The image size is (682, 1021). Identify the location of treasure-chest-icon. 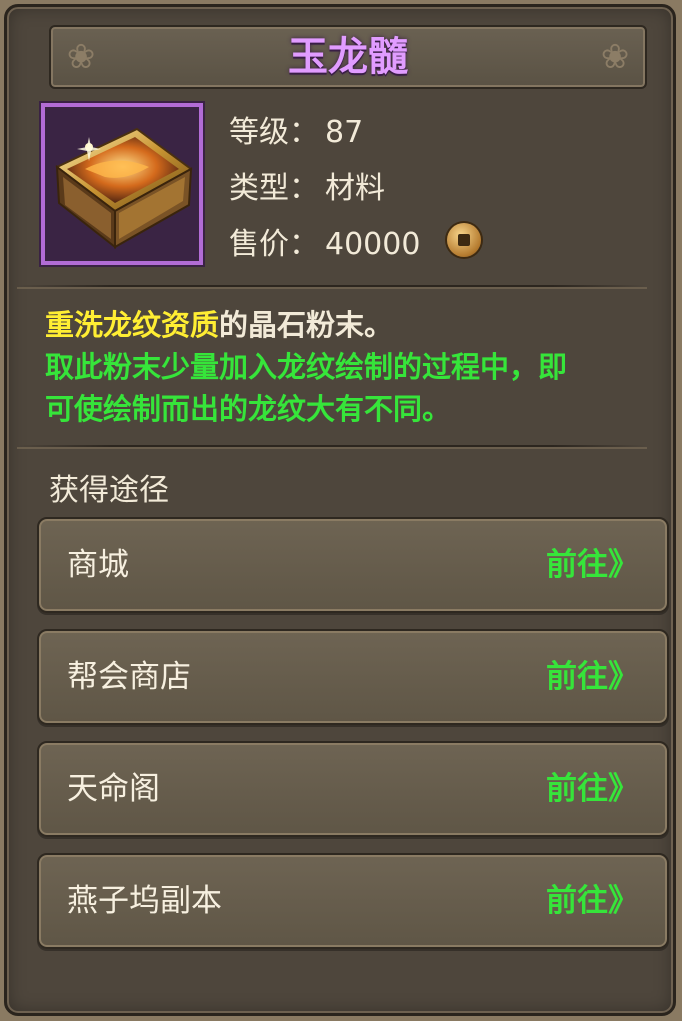
(122, 184).